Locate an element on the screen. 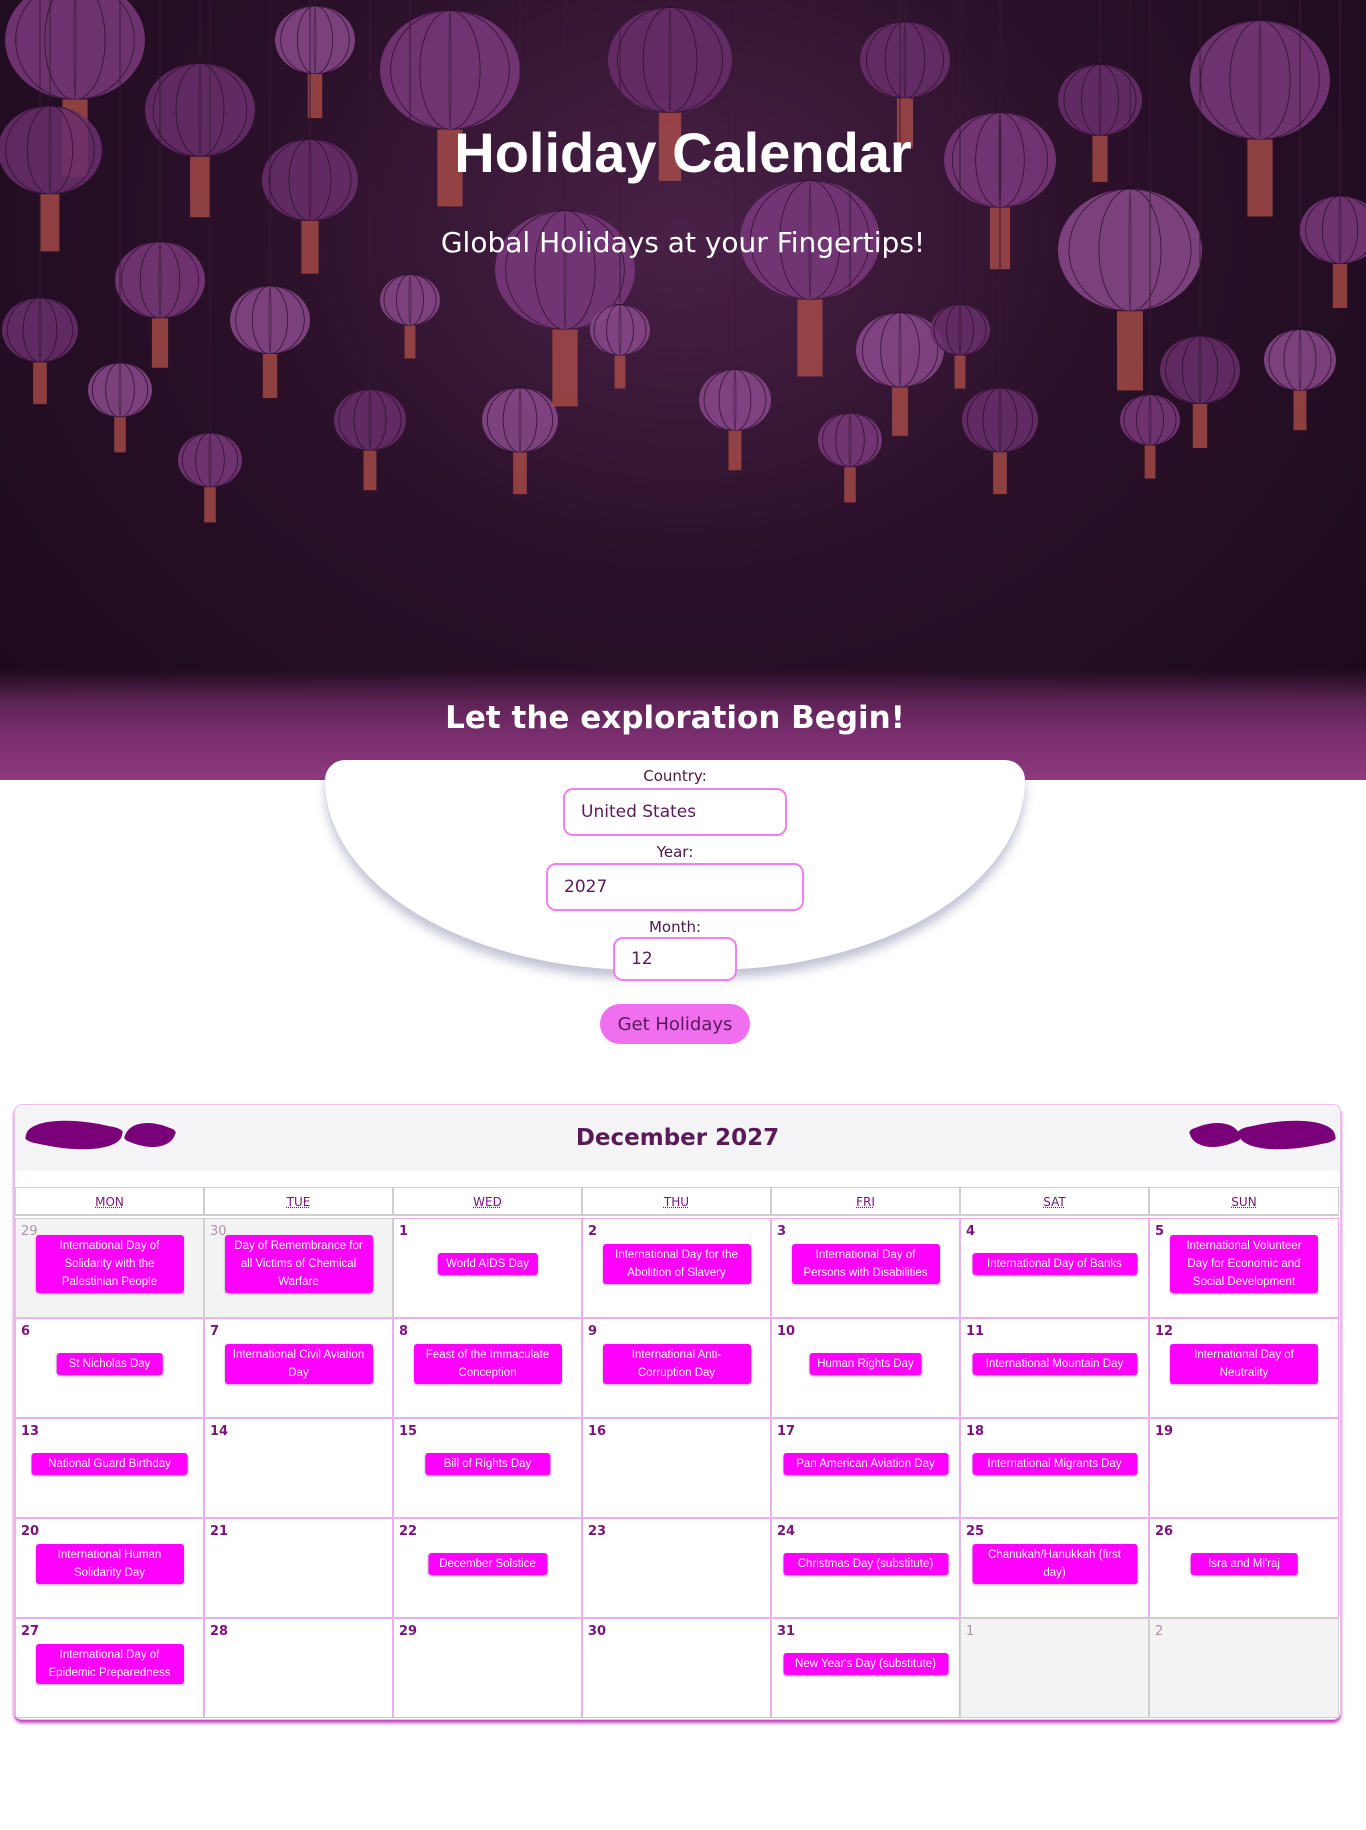 The width and height of the screenshot is (1366, 1830). calendar-day-cell: 30 is located at coordinates (676, 1668).